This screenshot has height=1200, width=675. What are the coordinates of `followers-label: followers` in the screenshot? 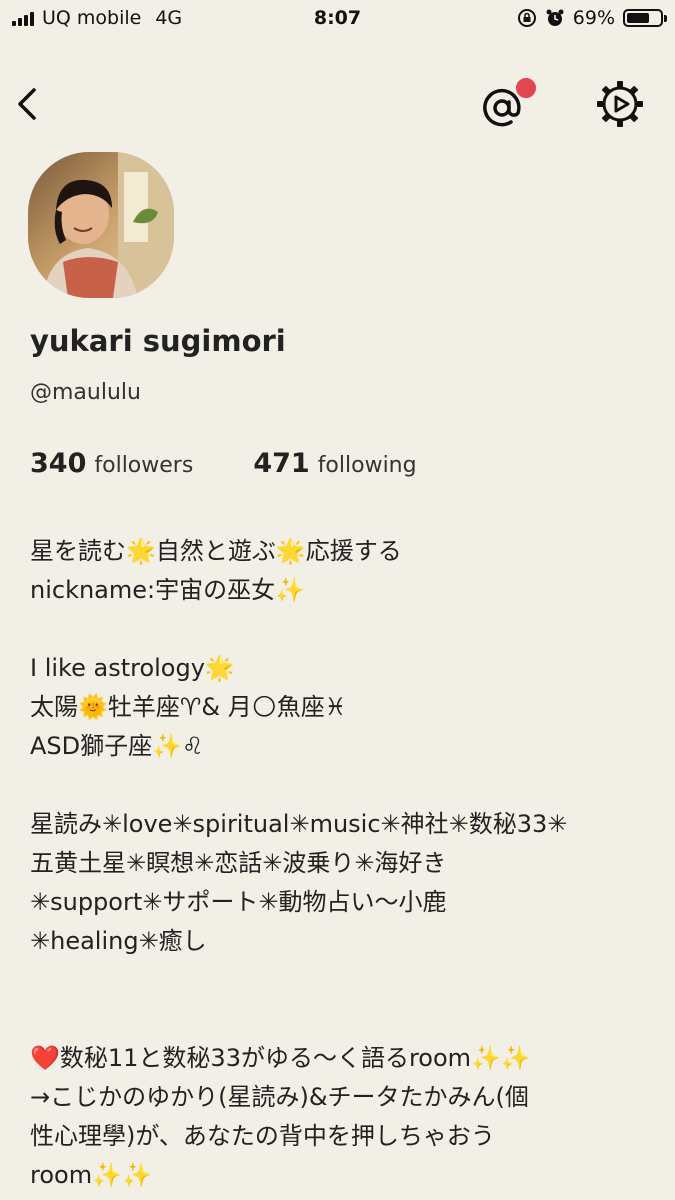 It's located at (144, 465).